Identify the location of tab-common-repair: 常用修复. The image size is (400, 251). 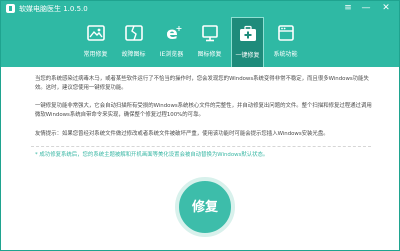
(95, 42).